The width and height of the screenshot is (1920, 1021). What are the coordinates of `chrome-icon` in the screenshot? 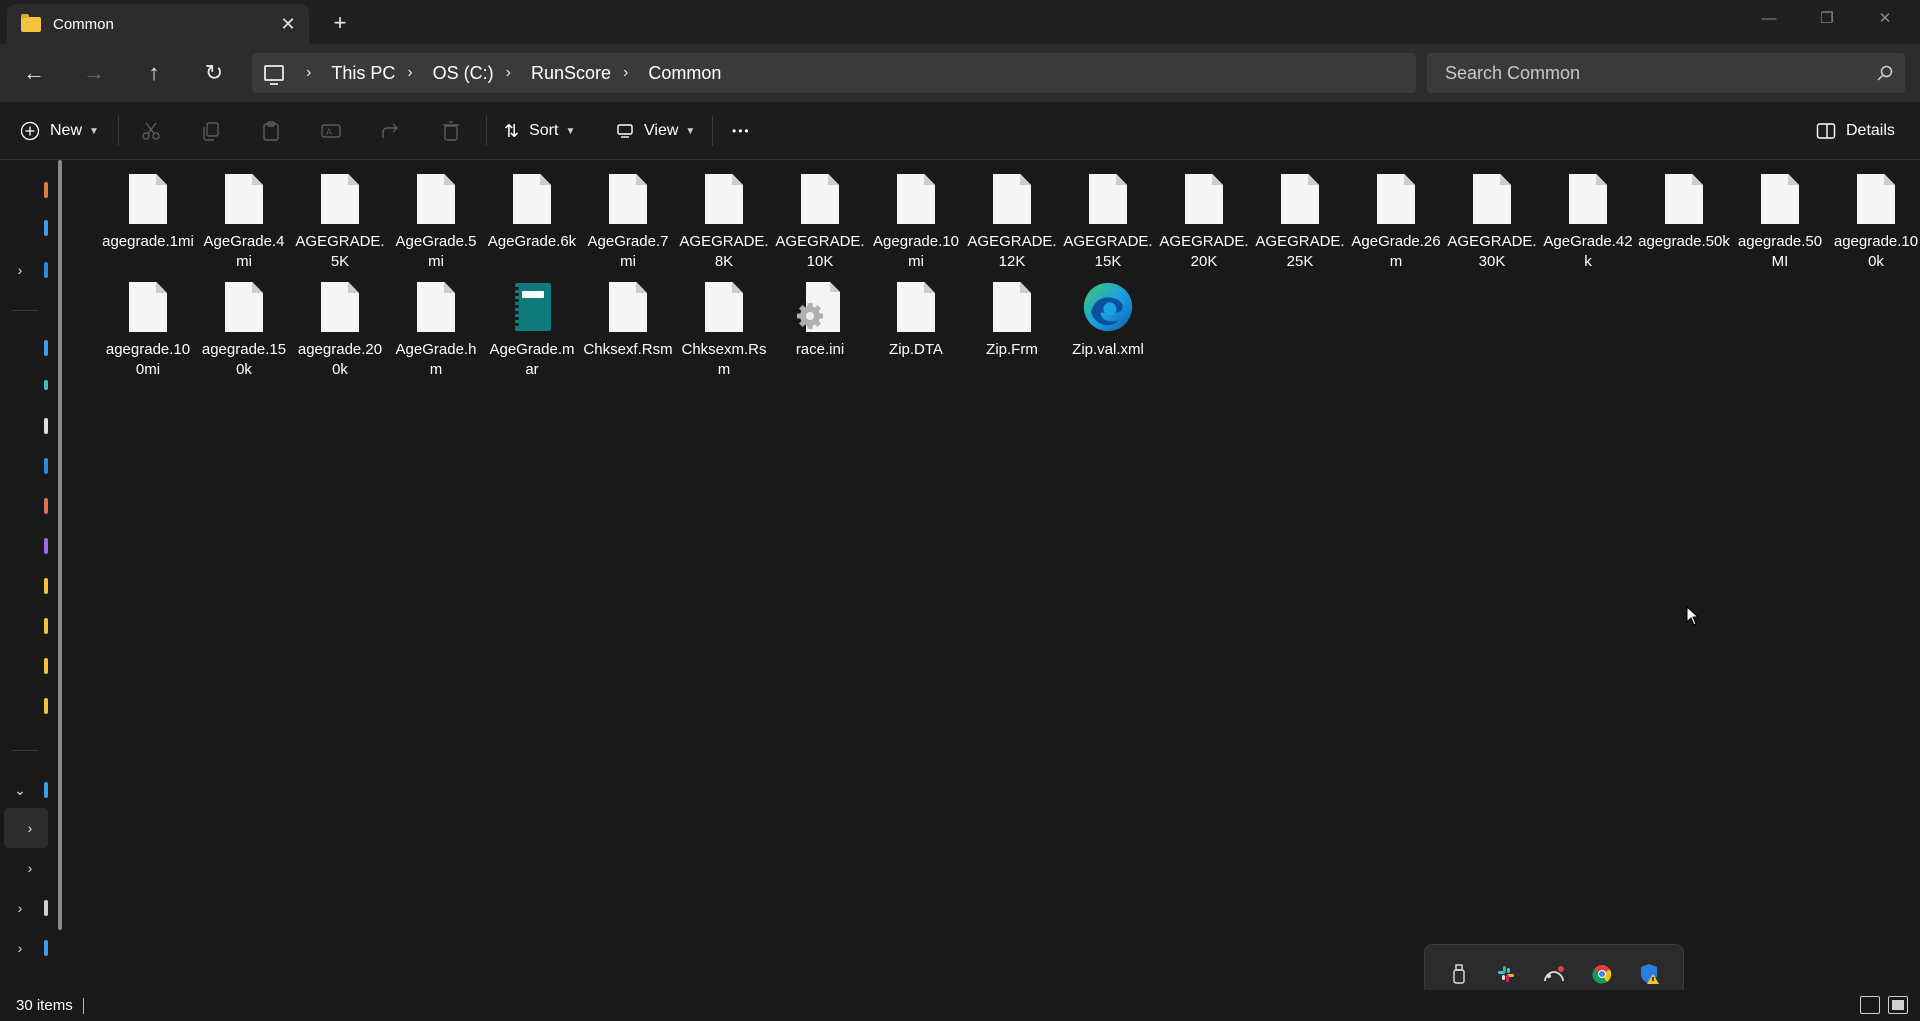 It's located at (1602, 974).